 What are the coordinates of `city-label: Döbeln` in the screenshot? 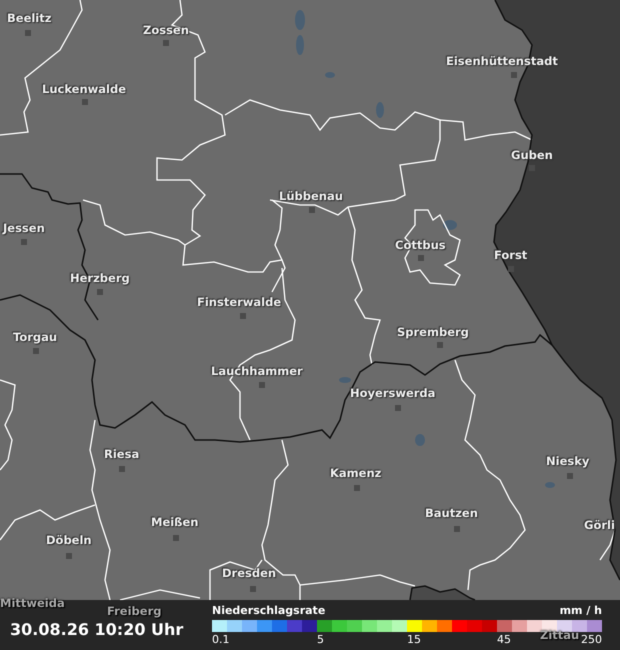 It's located at (69, 540).